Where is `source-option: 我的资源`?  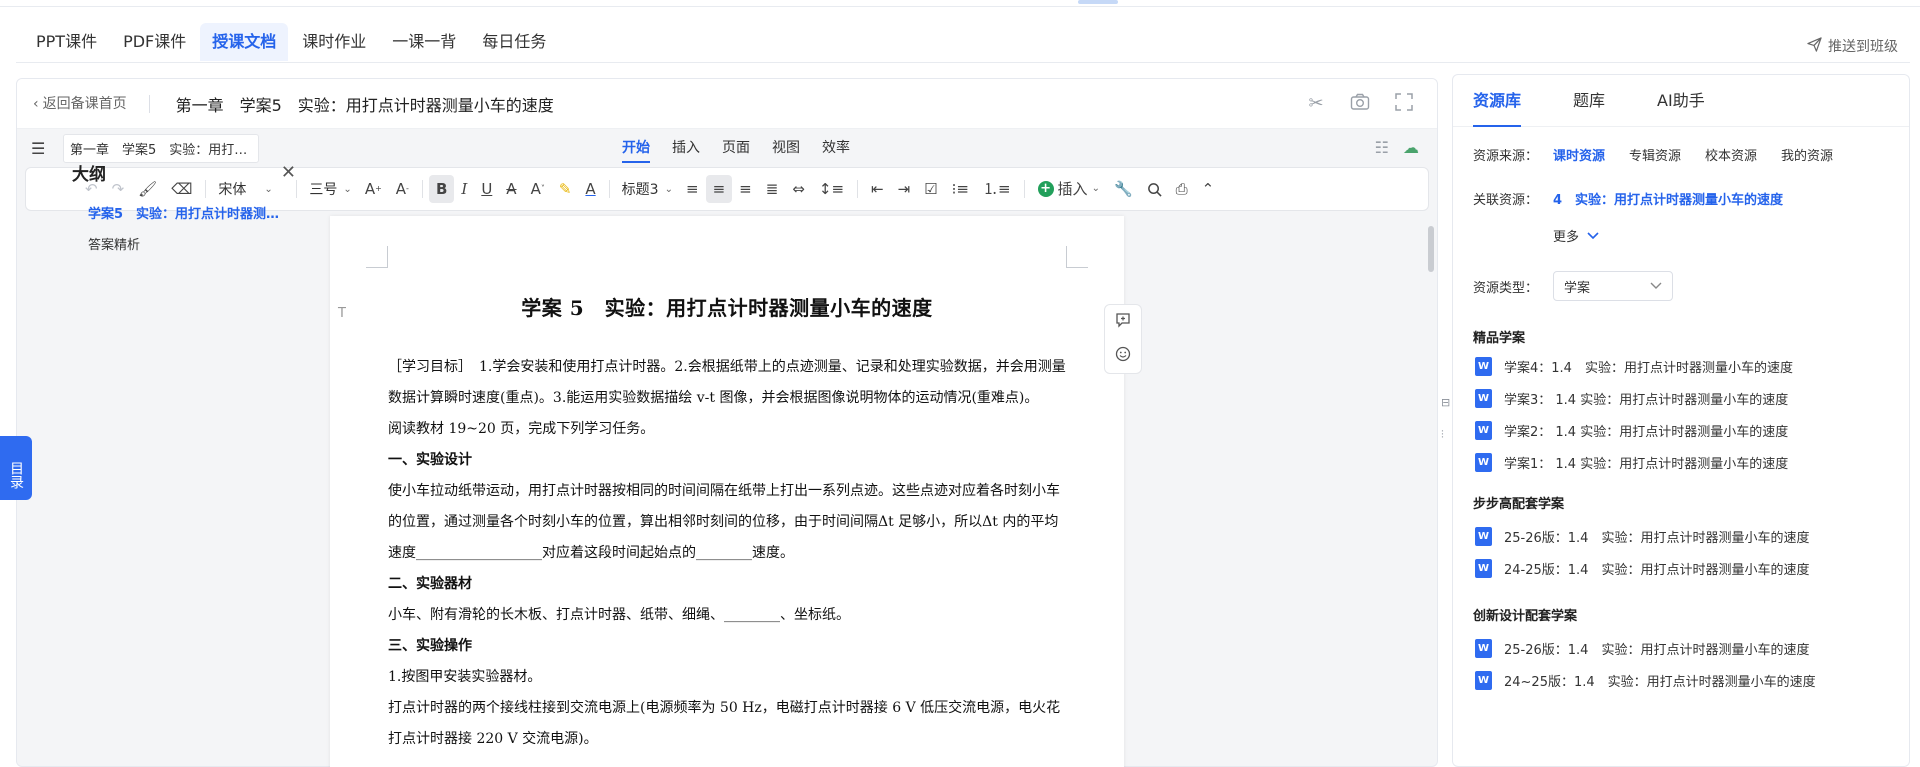 source-option: 我的资源 is located at coordinates (1807, 154).